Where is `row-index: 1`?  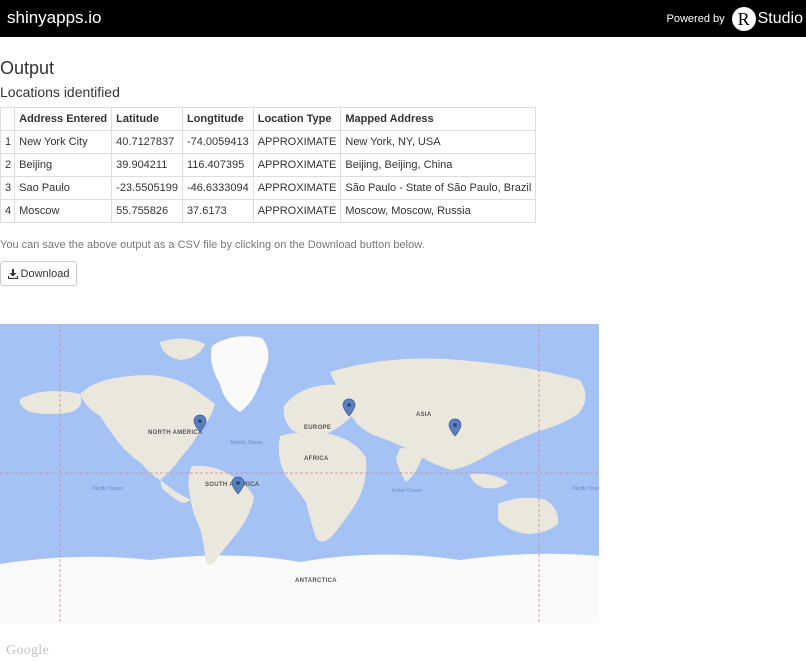
row-index: 1 is located at coordinates (8, 142).